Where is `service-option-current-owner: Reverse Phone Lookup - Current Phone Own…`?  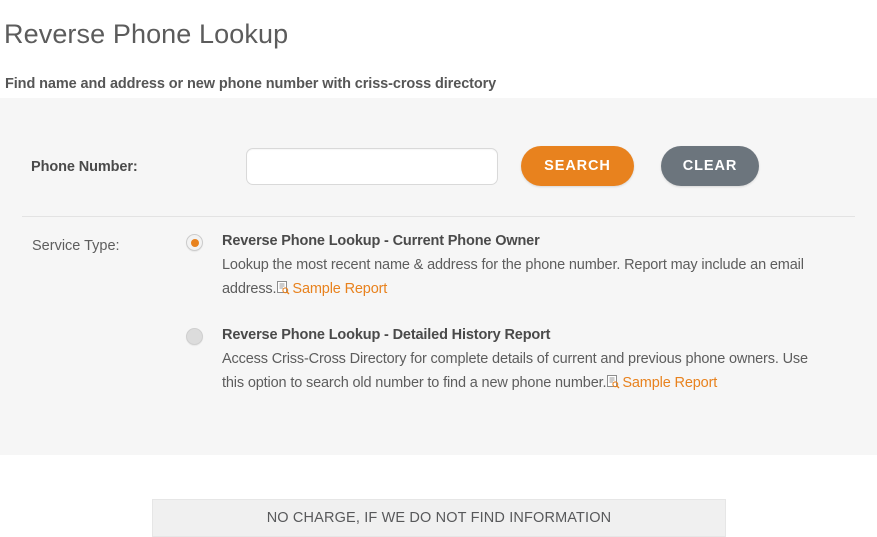
service-option-current-owner: Reverse Phone Lookup - Current Phone Own… is located at coordinates (506, 266).